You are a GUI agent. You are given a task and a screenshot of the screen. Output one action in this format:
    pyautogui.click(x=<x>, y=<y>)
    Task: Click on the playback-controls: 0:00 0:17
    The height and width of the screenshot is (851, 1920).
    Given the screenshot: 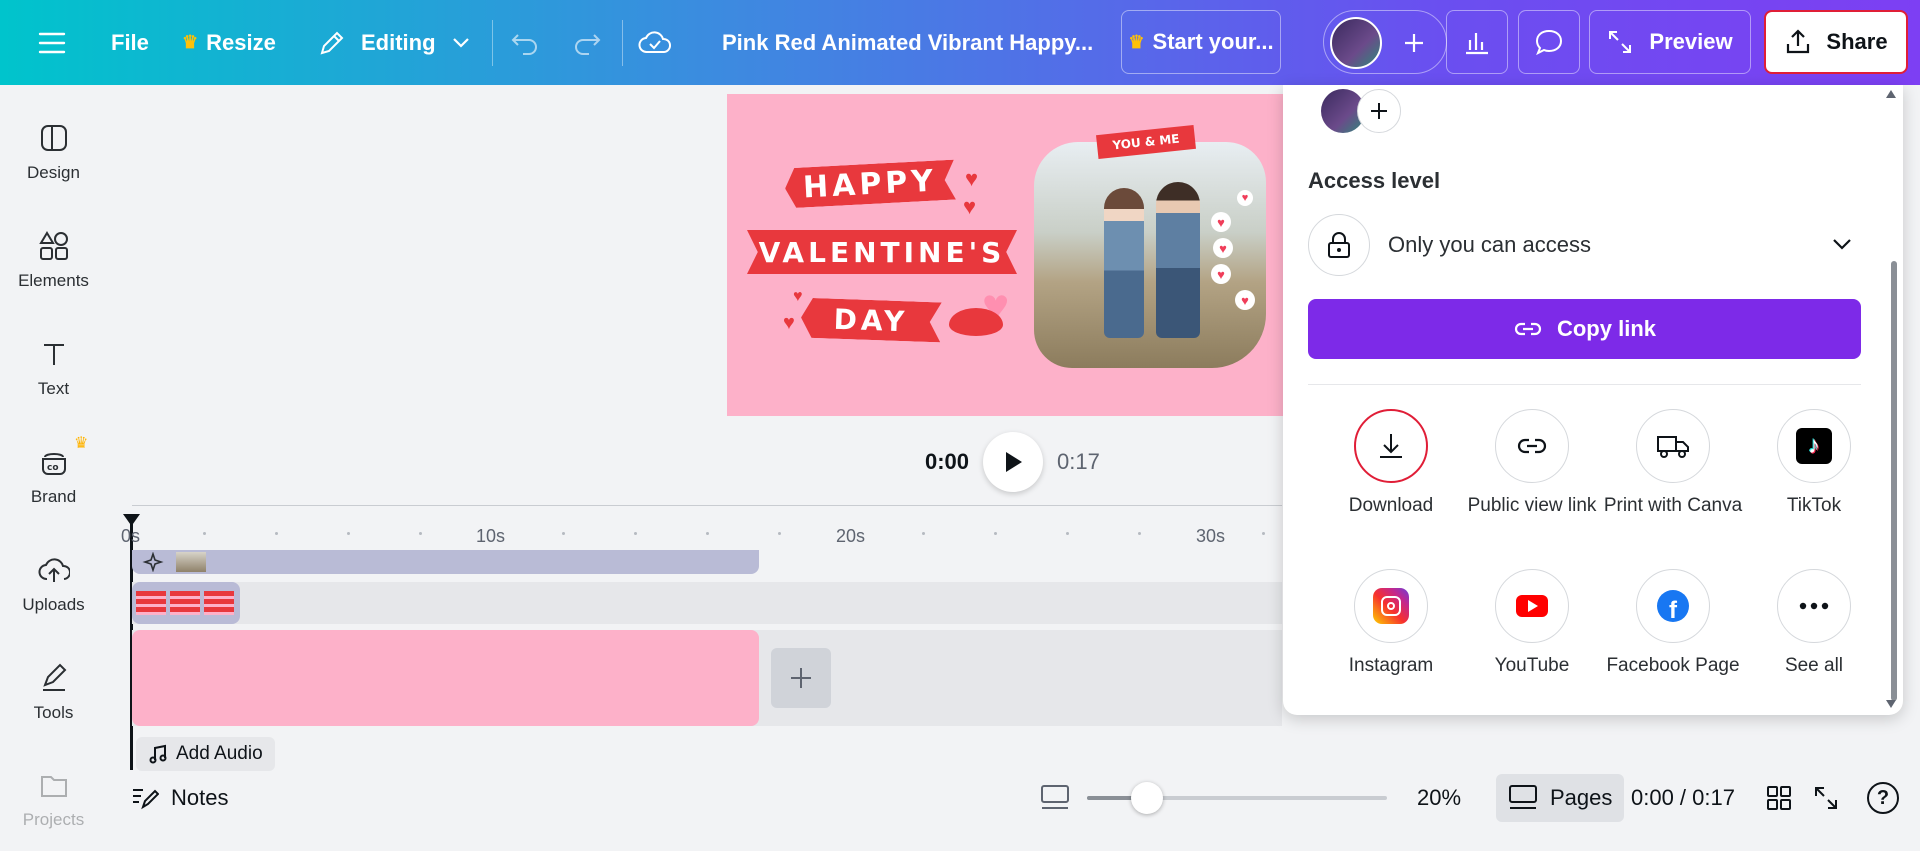 What is the action you would take?
    pyautogui.click(x=1012, y=462)
    